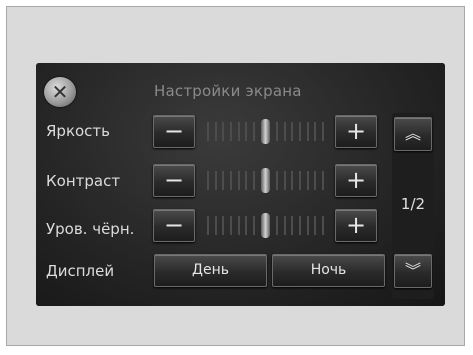 The image size is (473, 355). What do you see at coordinates (356, 131) in the screenshot?
I see `brightness-increase-button: +` at bounding box center [356, 131].